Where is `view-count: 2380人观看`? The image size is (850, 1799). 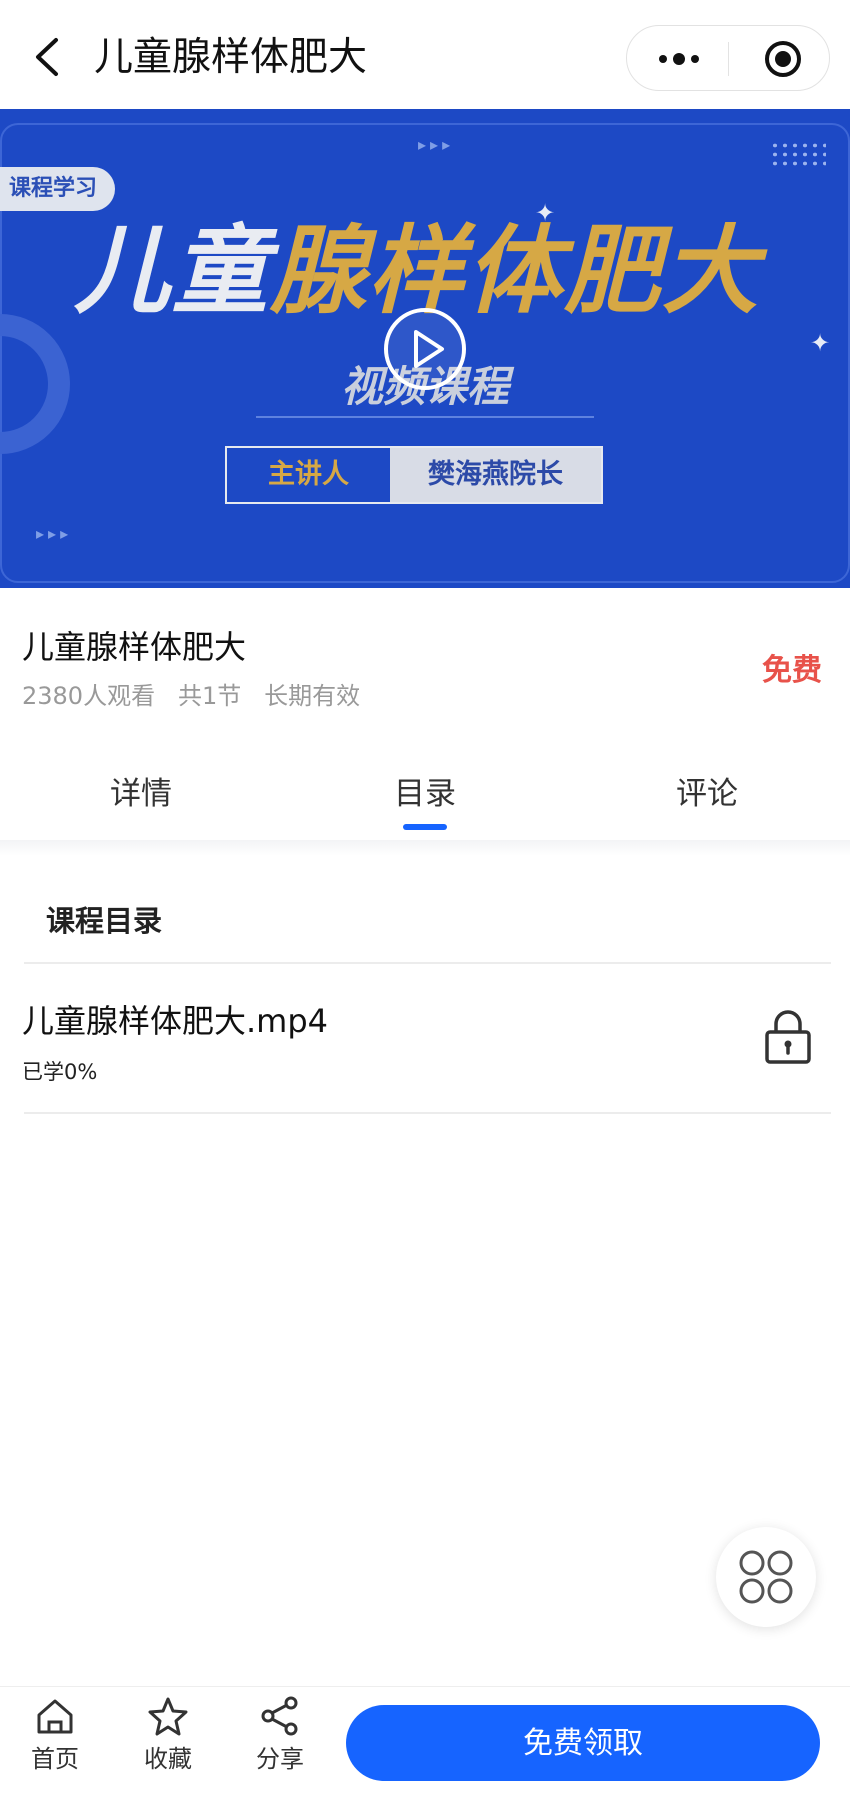
view-count: 2380人观看 is located at coordinates (89, 696).